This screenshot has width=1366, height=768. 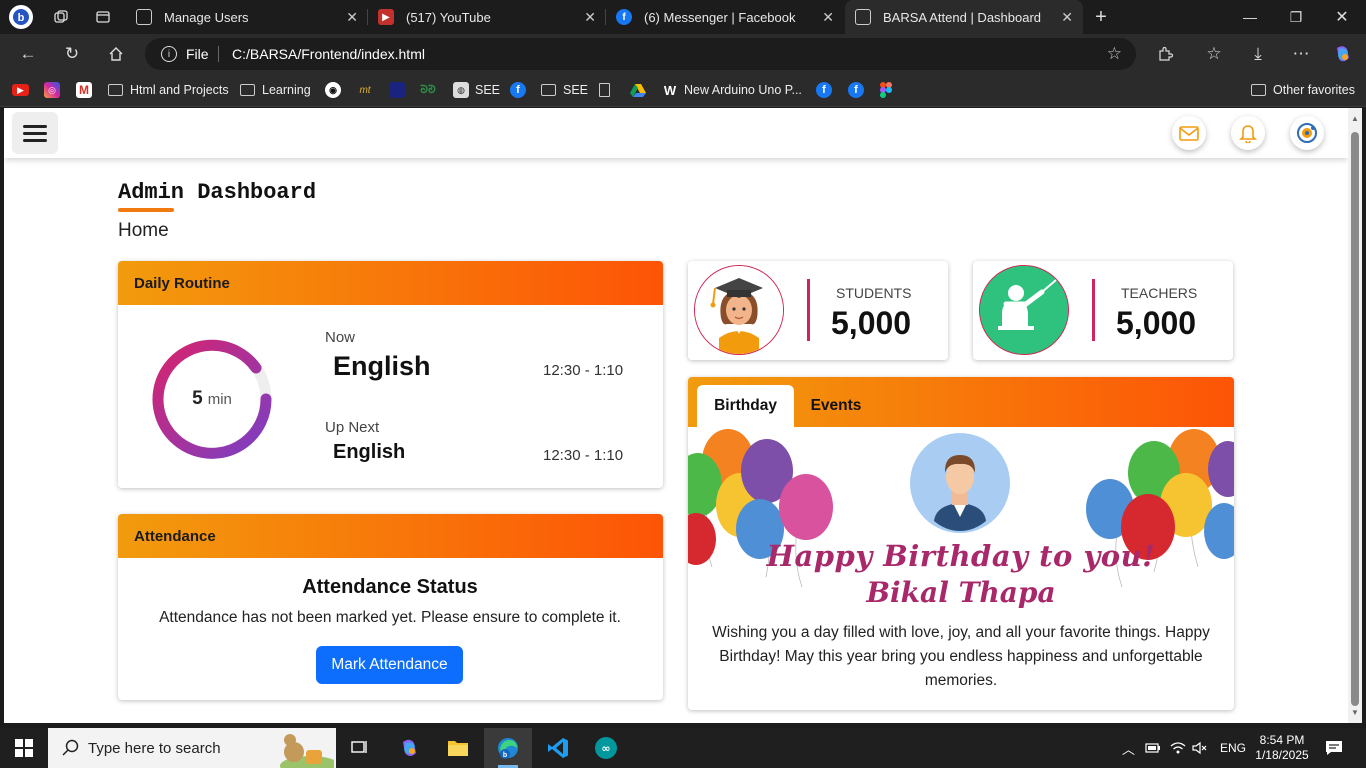 What do you see at coordinates (179, 90) in the screenshot?
I see `bookmark-label: Html and Projects` at bounding box center [179, 90].